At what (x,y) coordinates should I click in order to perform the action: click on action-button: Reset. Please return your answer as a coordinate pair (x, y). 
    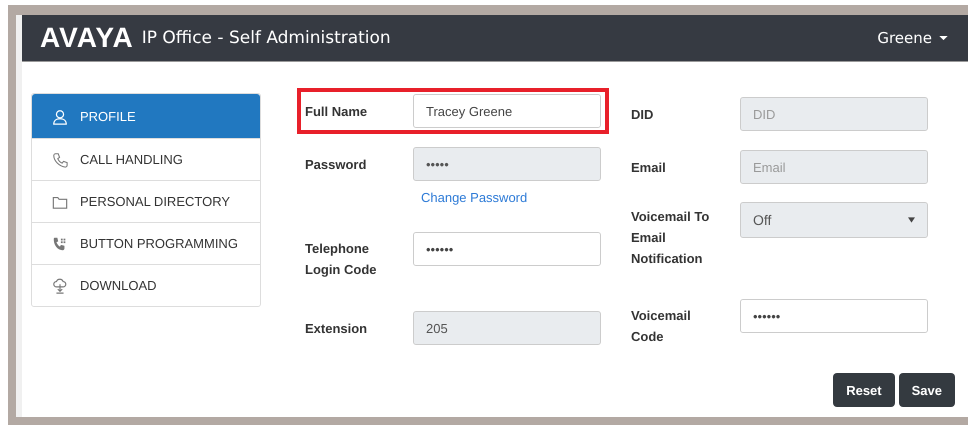
    Looking at the image, I should click on (864, 390).